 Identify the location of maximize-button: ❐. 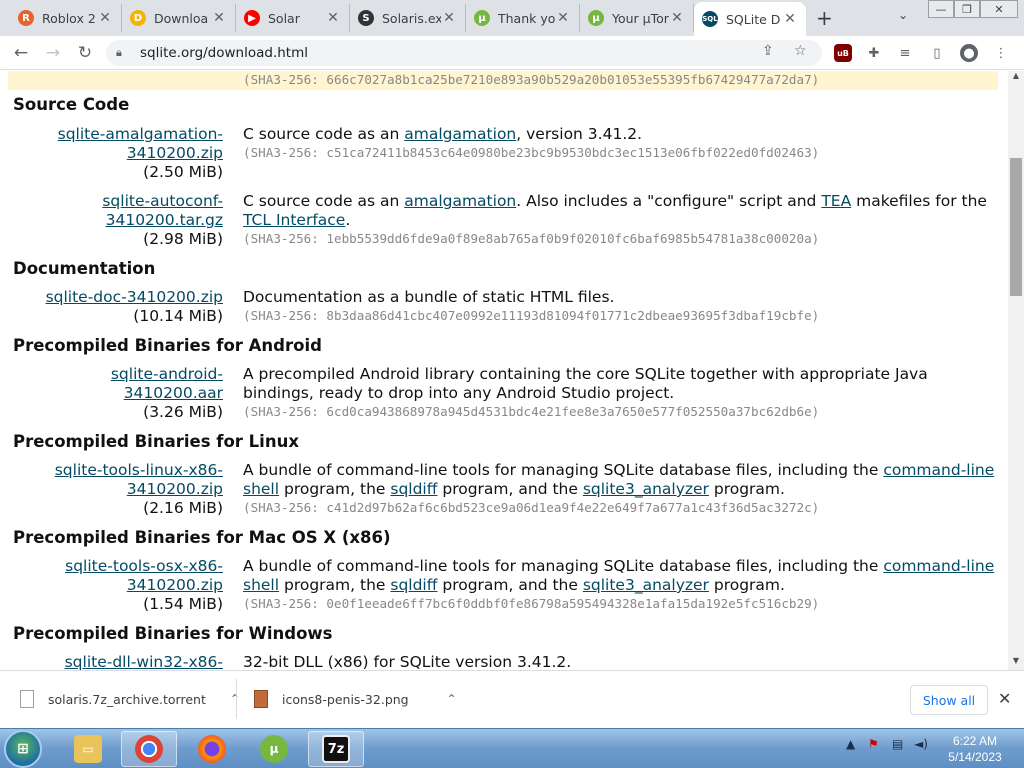
(967, 9).